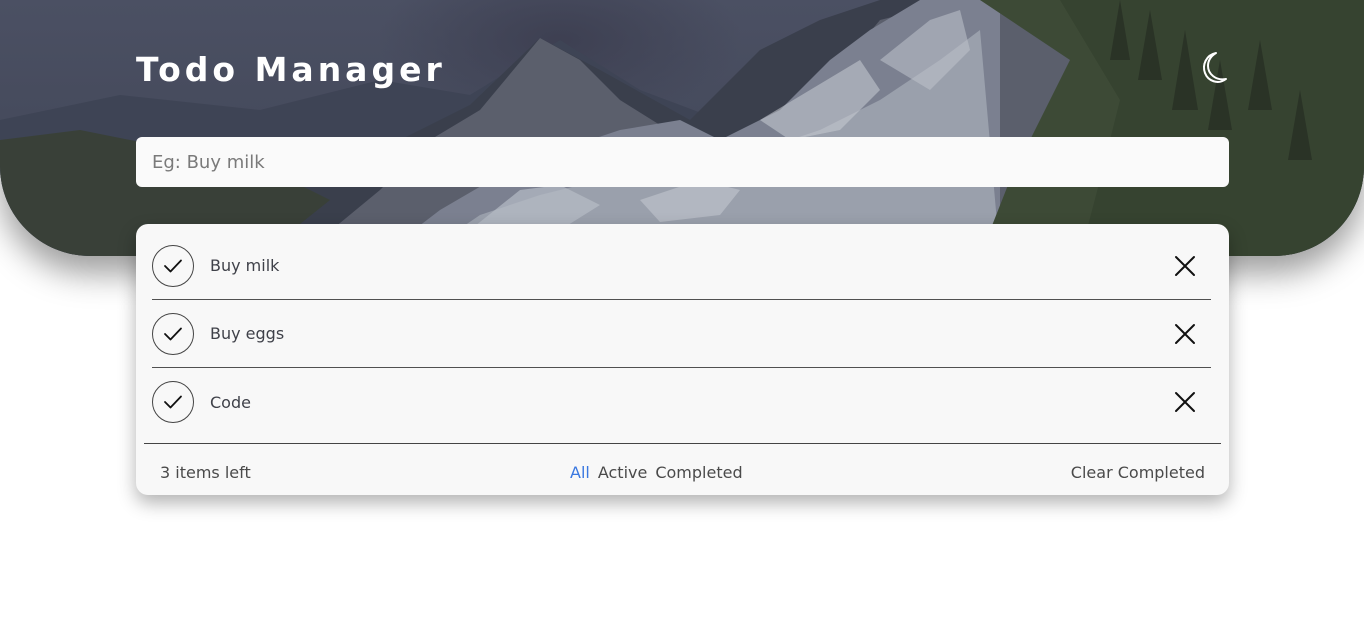  Describe the element at coordinates (247, 333) in the screenshot. I see `todo-label: Buy eggs` at that location.